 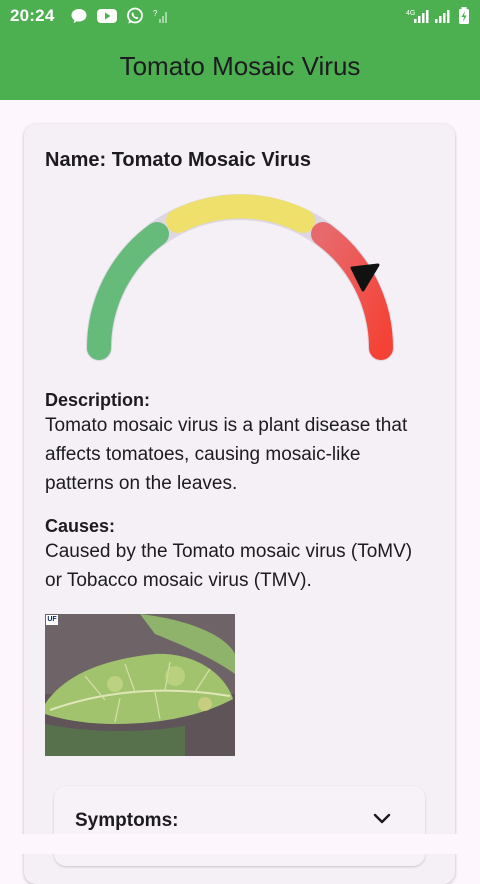 What do you see at coordinates (410, 13) in the screenshot?
I see `svg-text: 4G` at bounding box center [410, 13].